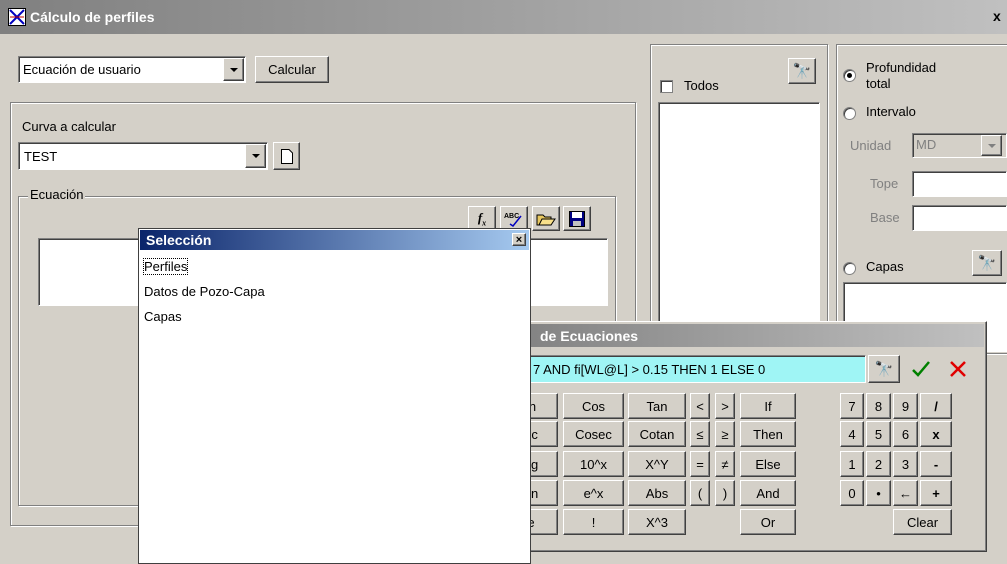  I want to click on selection-item-capas: Capas, so click(163, 316).